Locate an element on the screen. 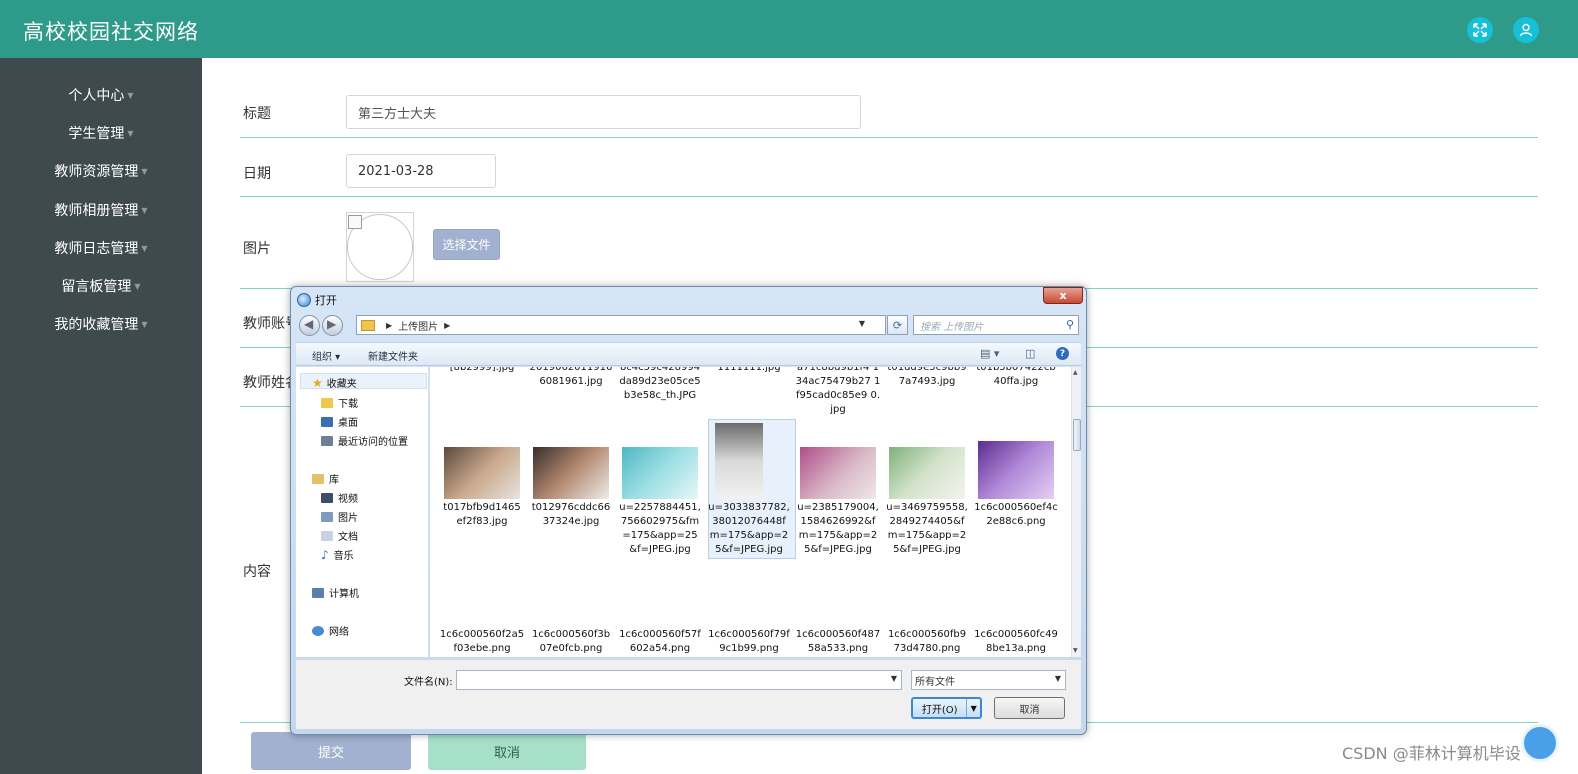  sidebar-item-teacher-resources: 教师资源管理 ▼ is located at coordinates (101, 171).